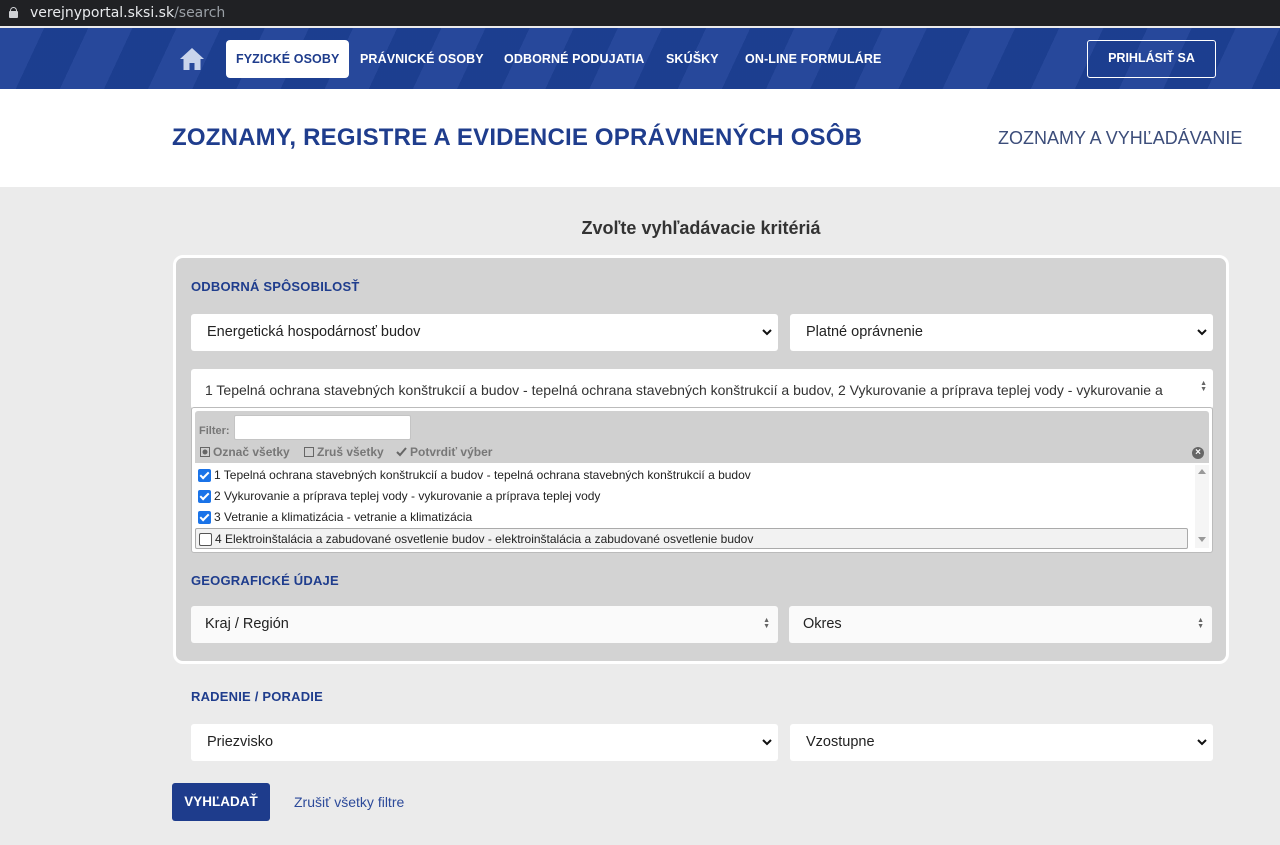 Image resolution: width=1280 pixels, height=845 pixels. Describe the element at coordinates (257, 696) in the screenshot. I see `sorting-label: RADENIE / PORADIE` at that location.